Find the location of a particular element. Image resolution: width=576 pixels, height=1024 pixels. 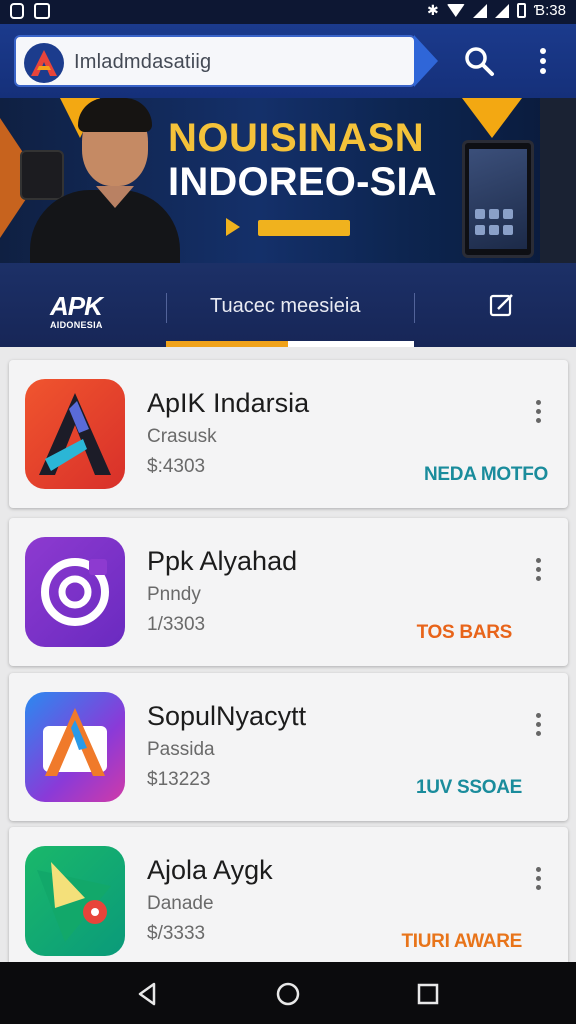

edit-icon is located at coordinates (502, 305).